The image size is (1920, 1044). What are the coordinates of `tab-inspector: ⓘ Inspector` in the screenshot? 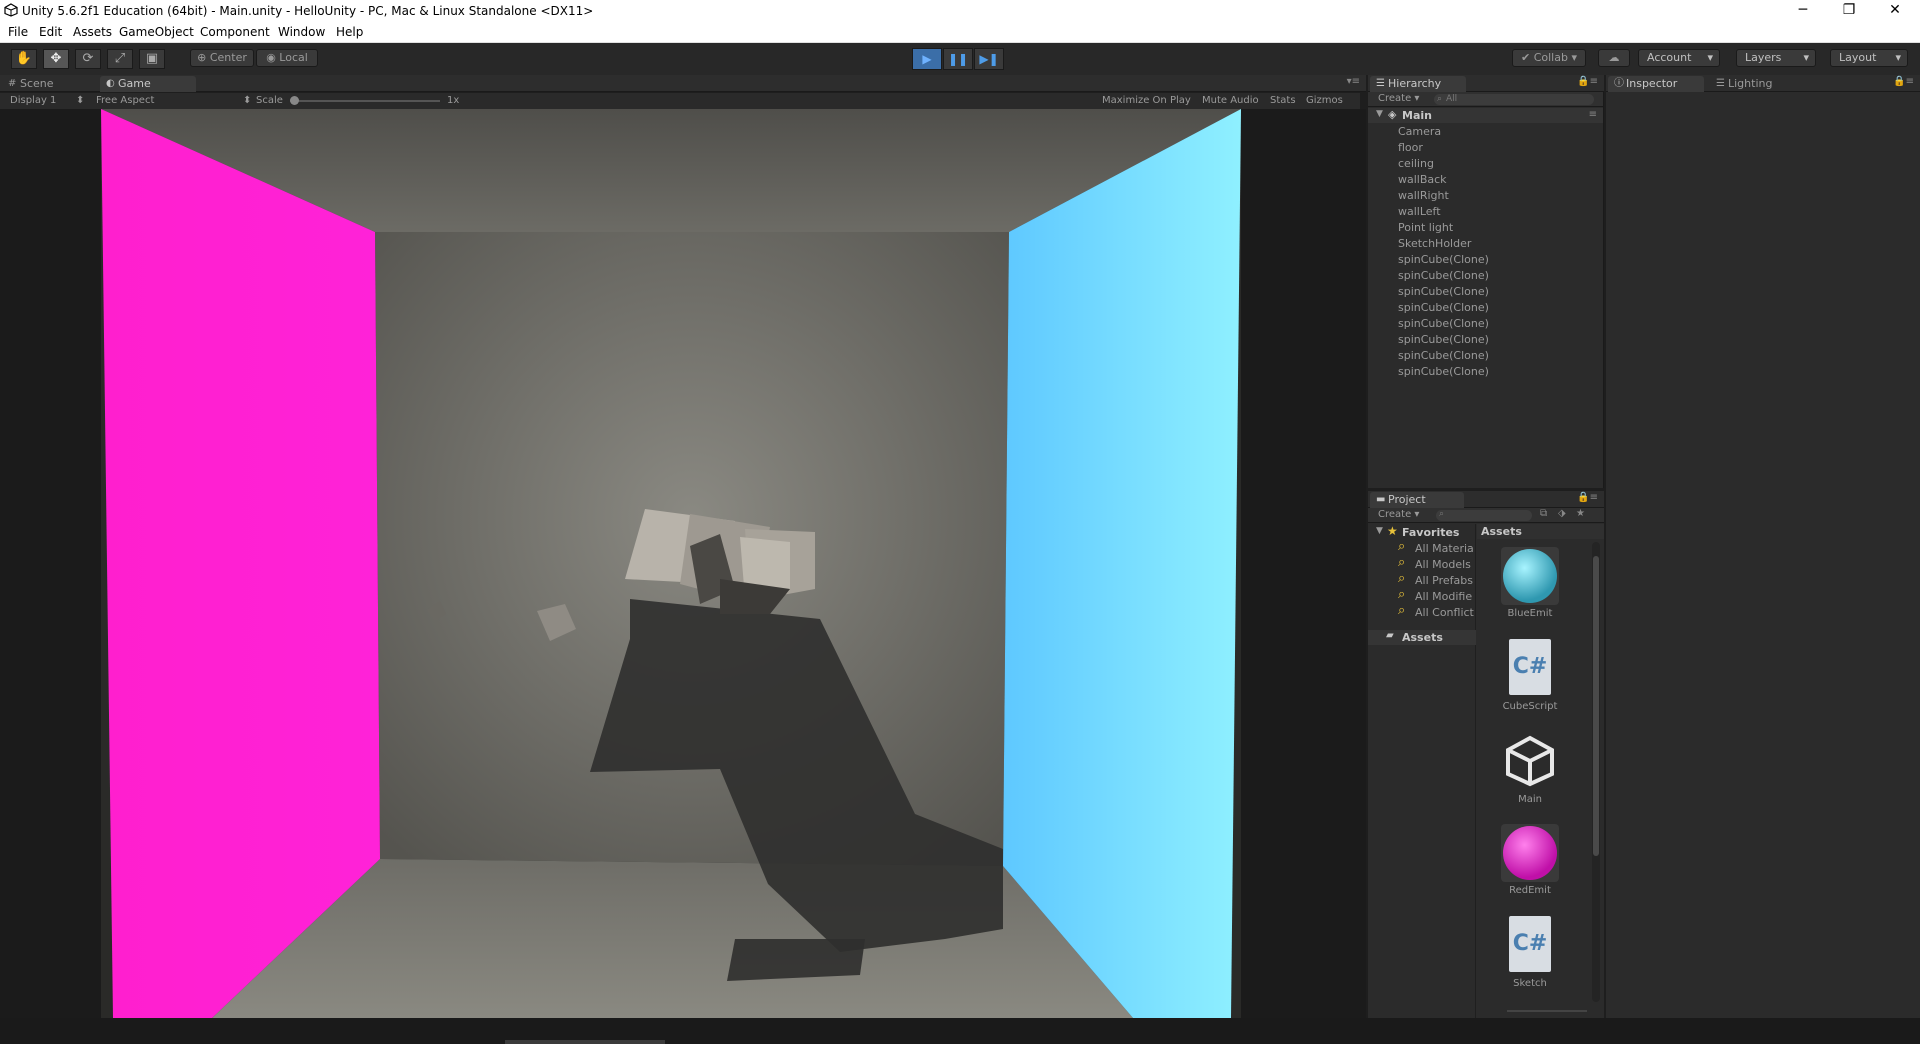 It's located at (1656, 84).